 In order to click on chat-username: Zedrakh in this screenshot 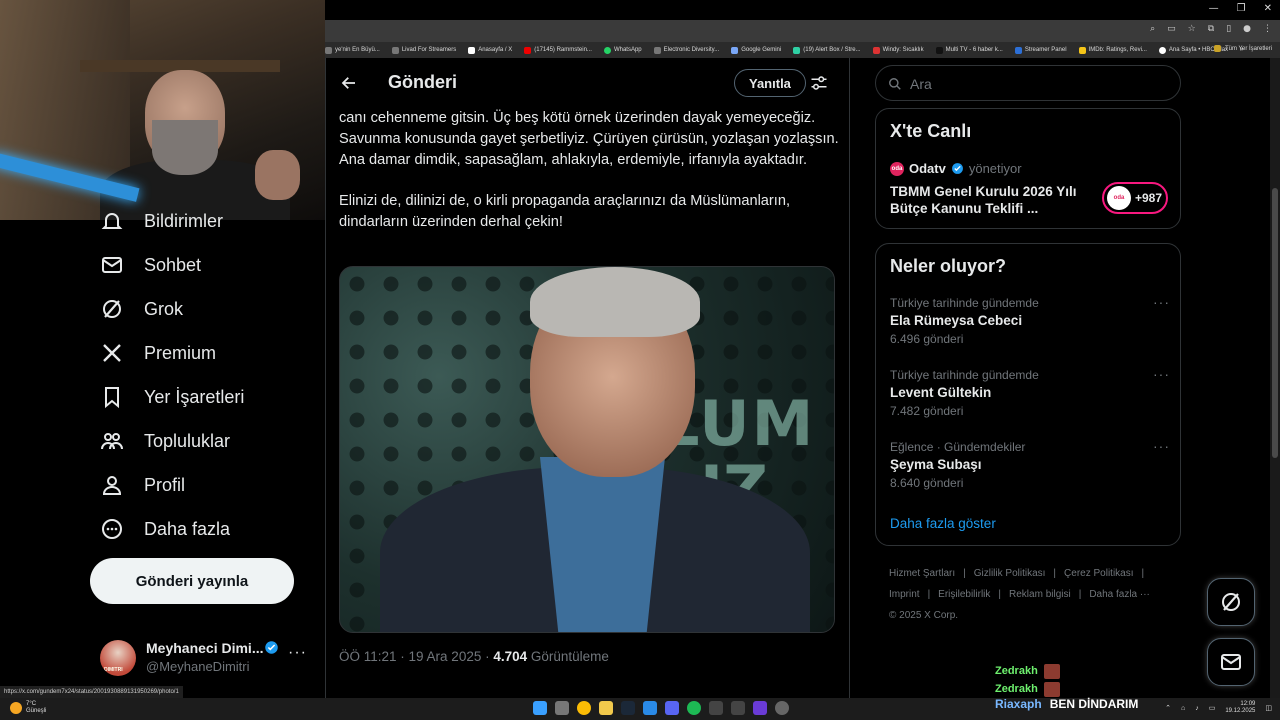, I will do `click(1016, 671)`.